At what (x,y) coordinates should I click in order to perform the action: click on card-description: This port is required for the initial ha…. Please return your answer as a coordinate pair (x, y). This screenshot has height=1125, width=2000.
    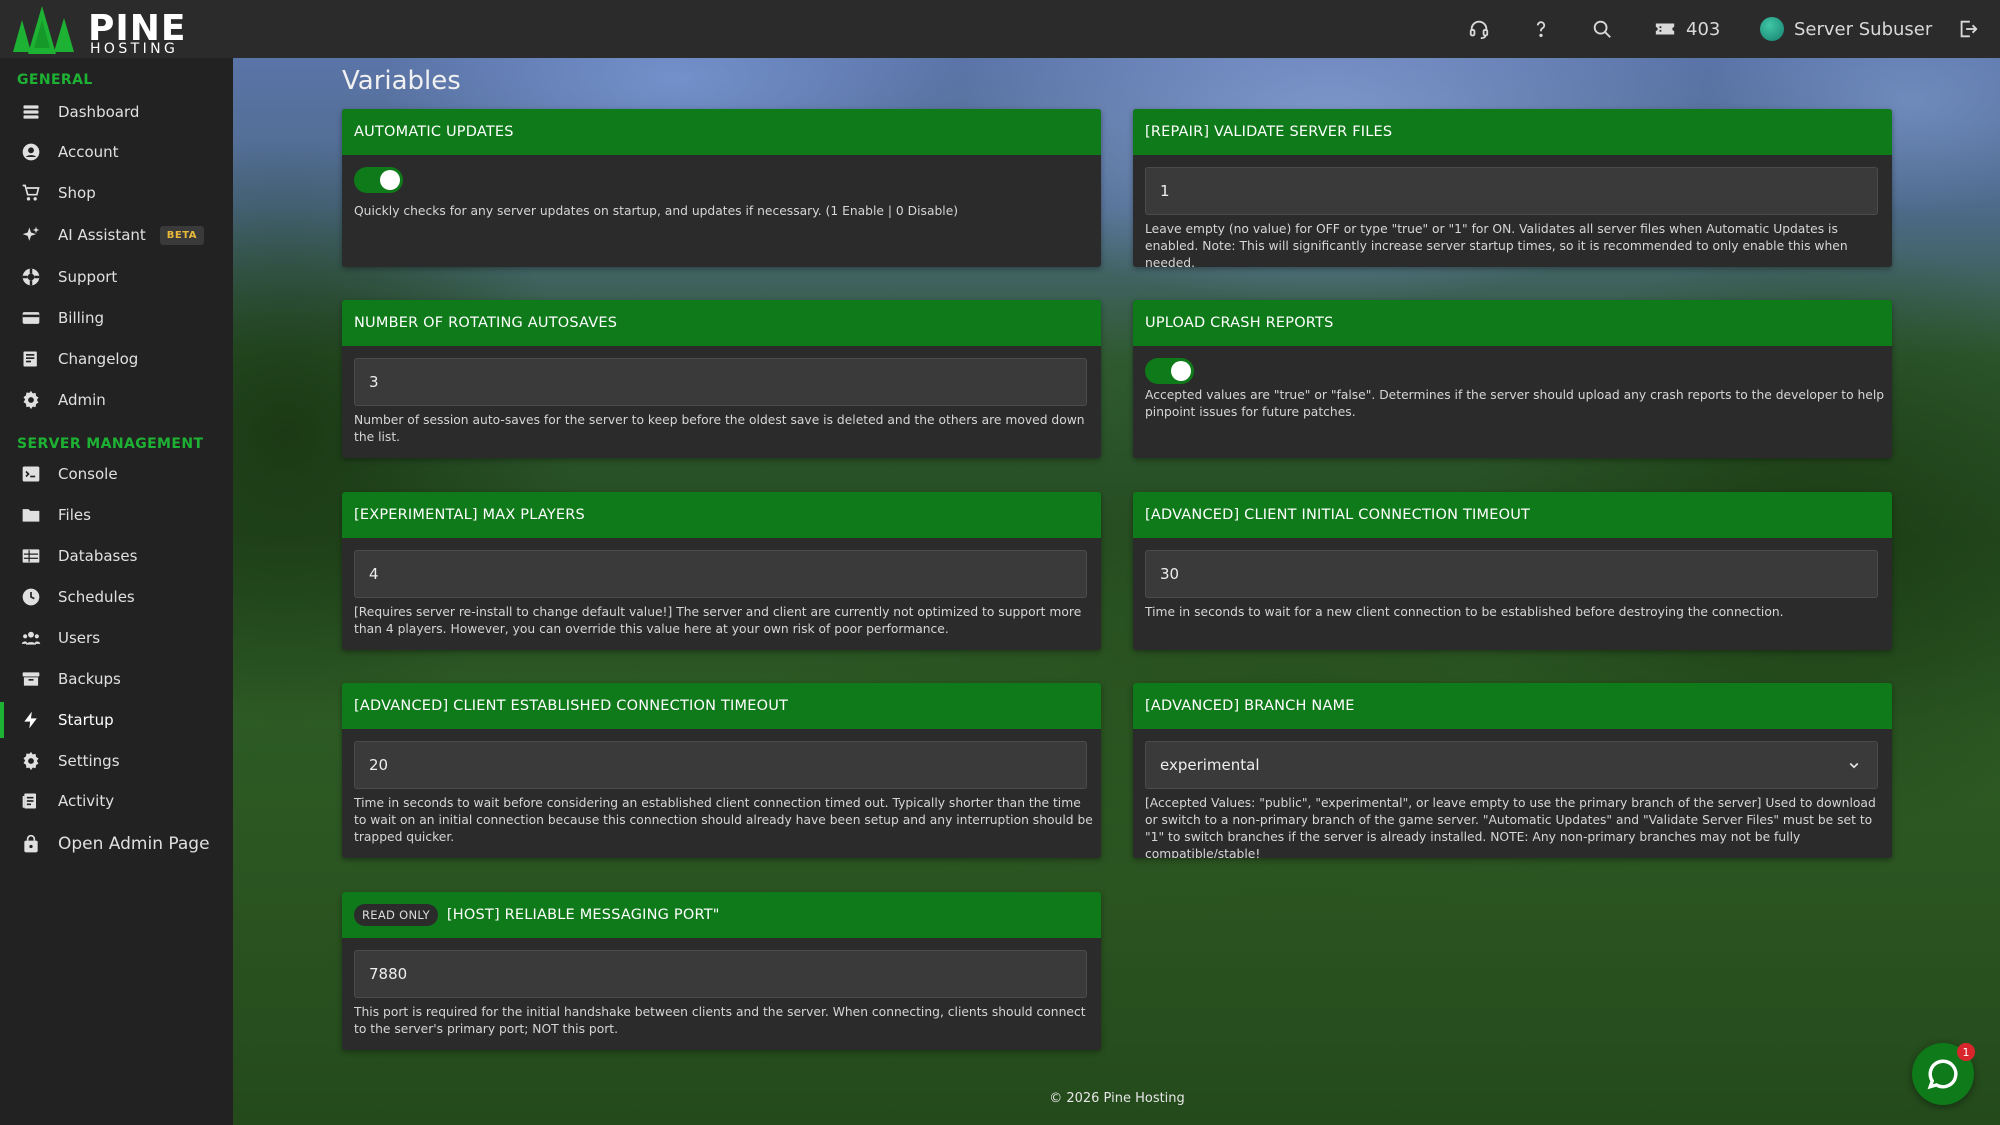
    Looking at the image, I should click on (720, 1020).